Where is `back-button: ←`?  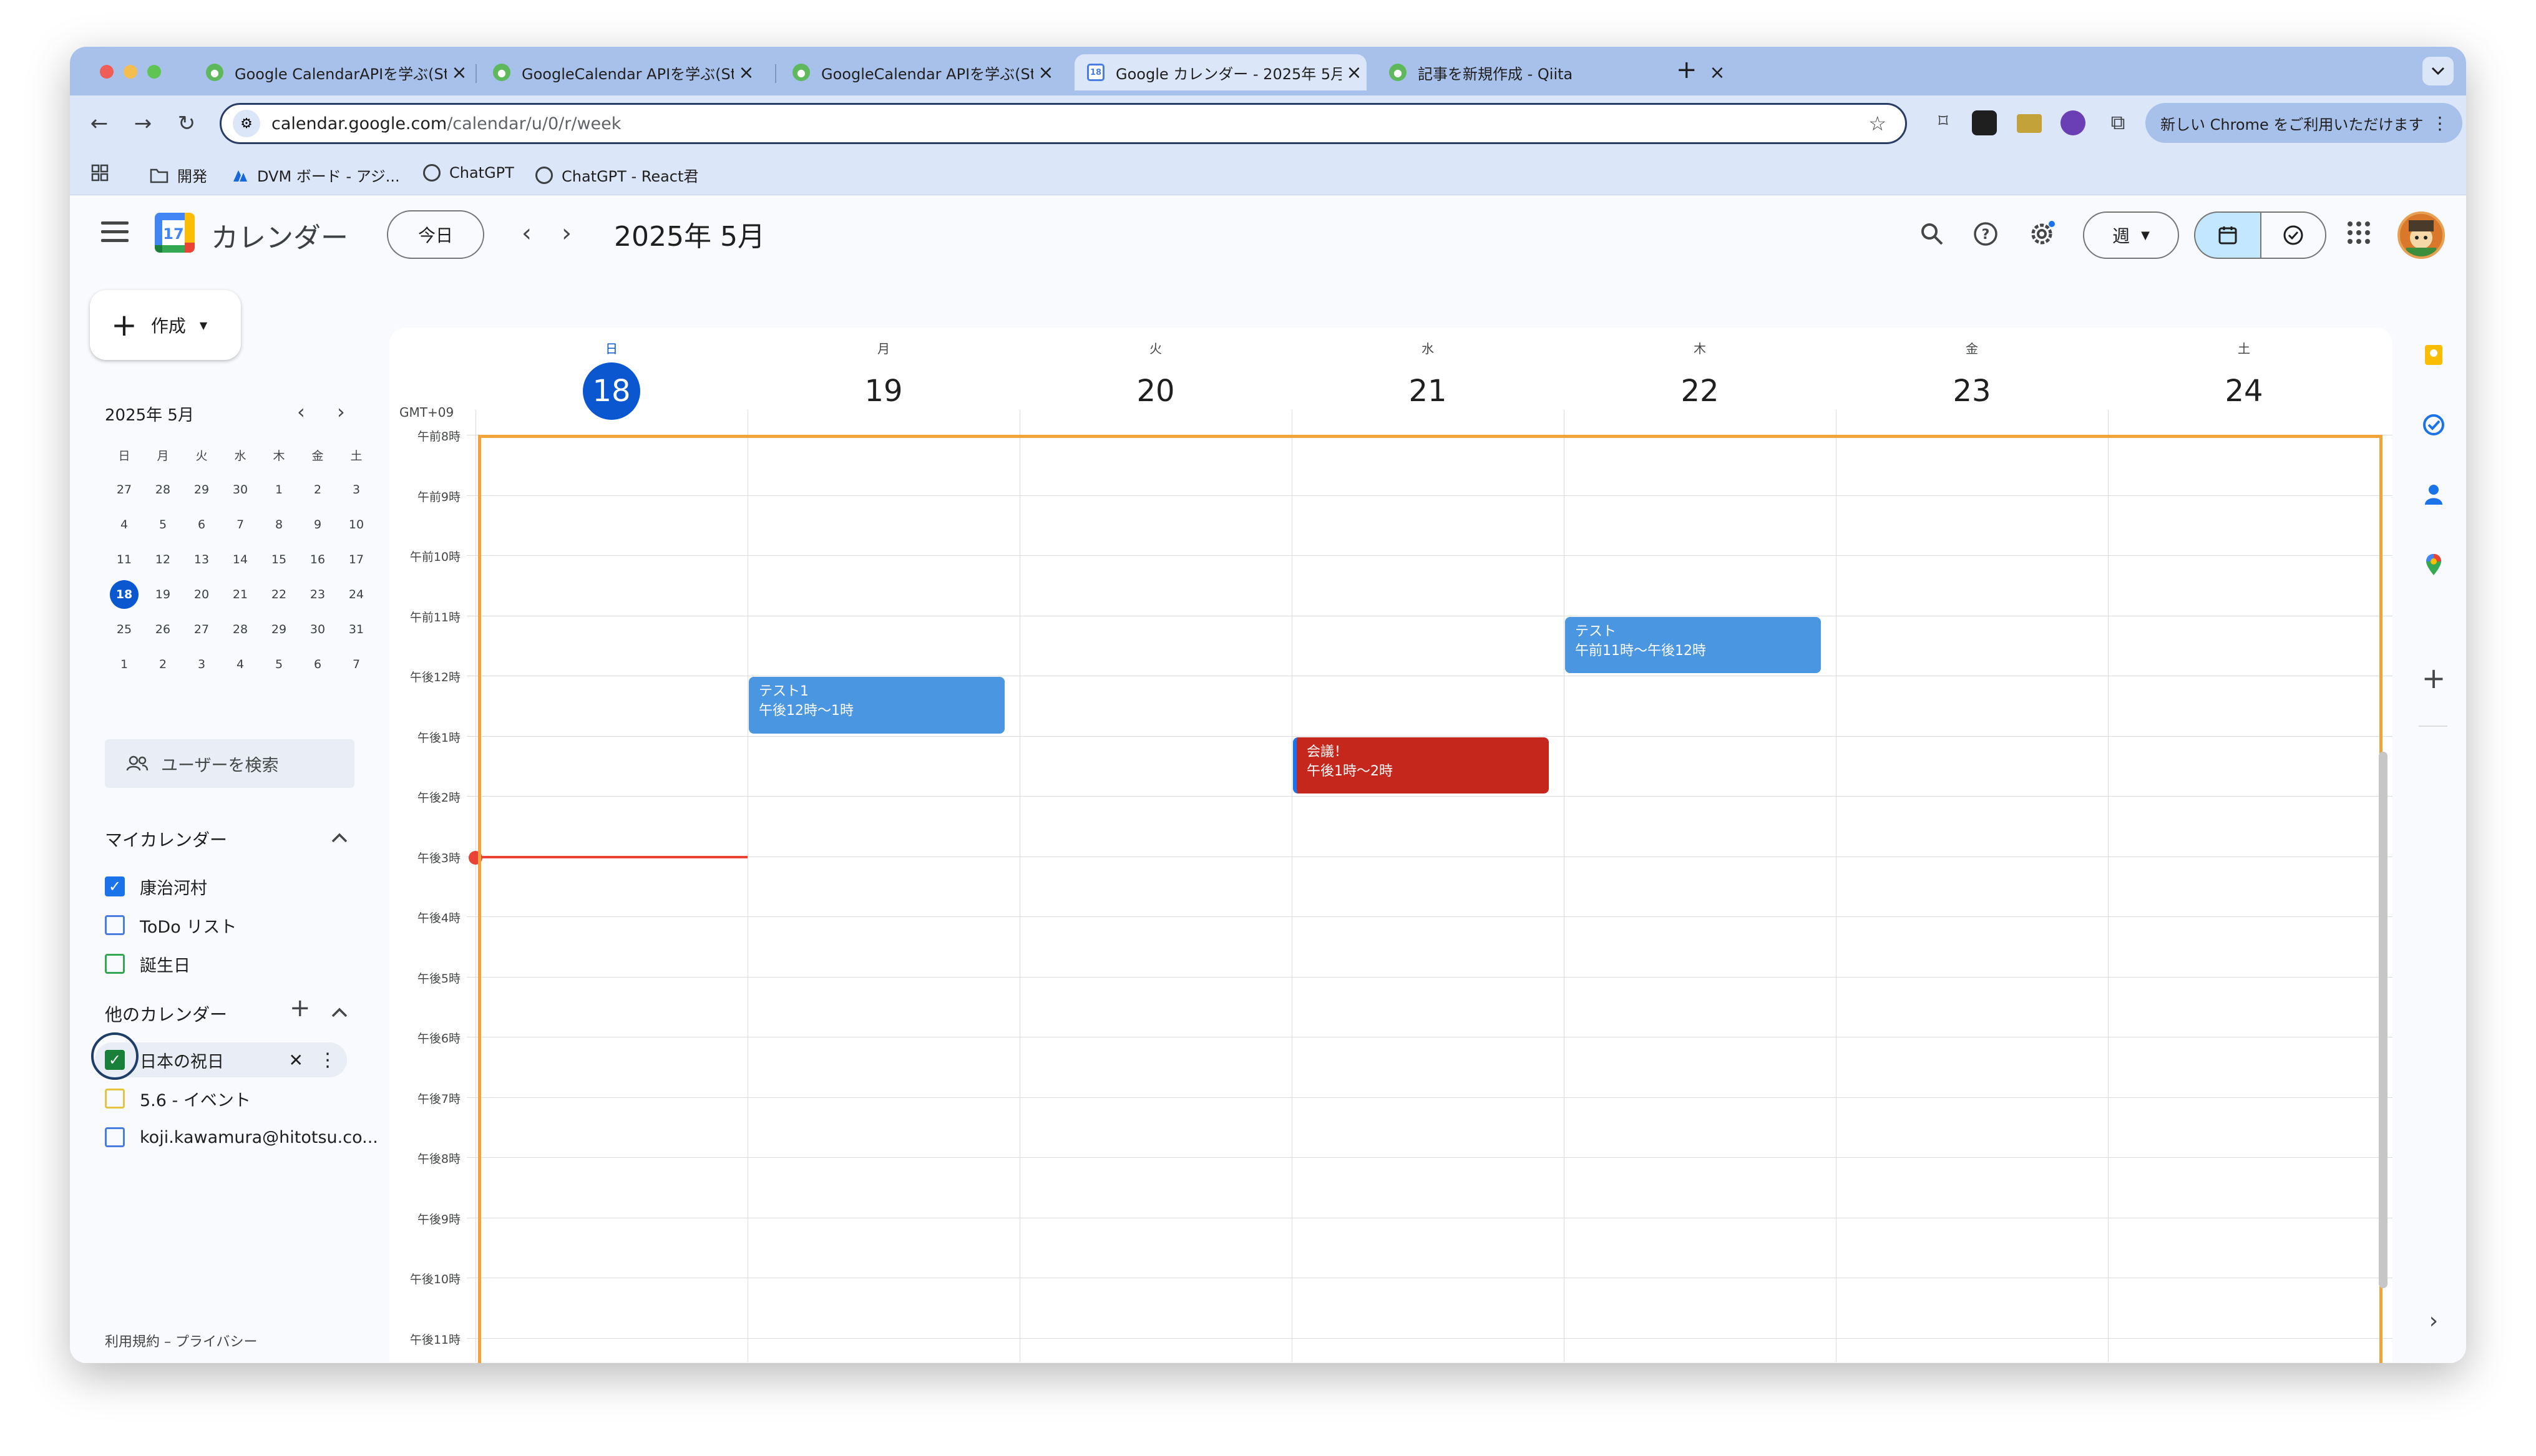
back-button: ← is located at coordinates (99, 124).